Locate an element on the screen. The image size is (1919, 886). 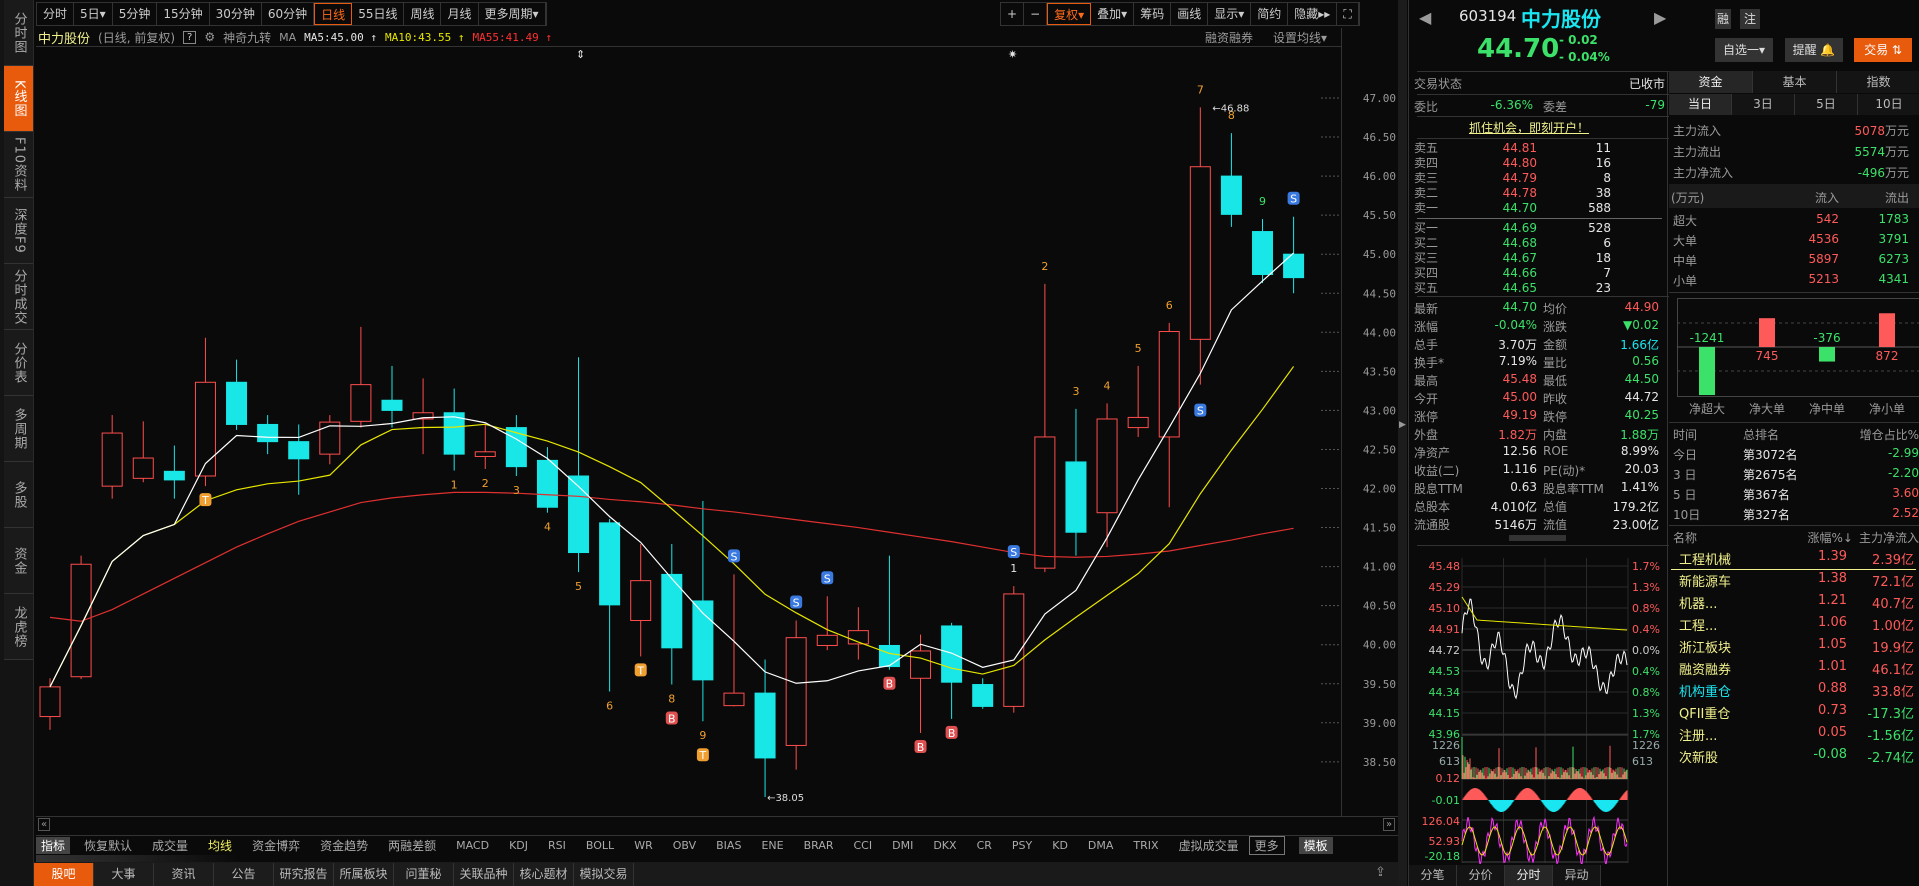
panel-scrollbar: ▶ is located at coordinates (1402, 443).